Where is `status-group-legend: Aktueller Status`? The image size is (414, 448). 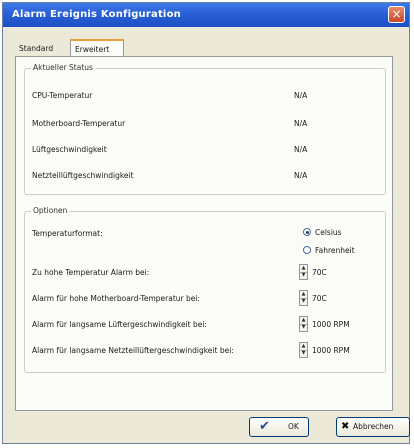
status-group-legend: Aktueller Status is located at coordinates (63, 67).